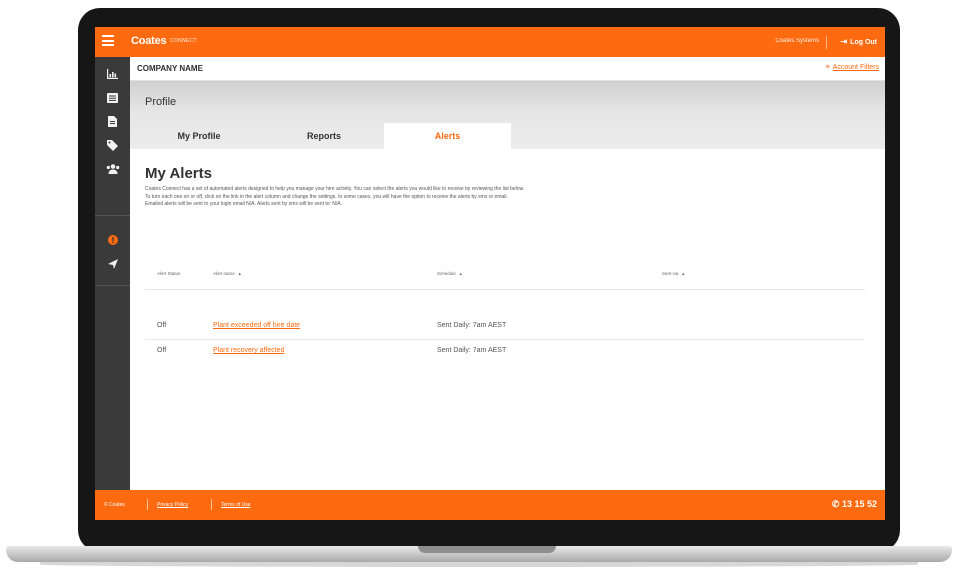  Describe the element at coordinates (178, 173) in the screenshot. I see `section-heading: My Alerts` at that location.